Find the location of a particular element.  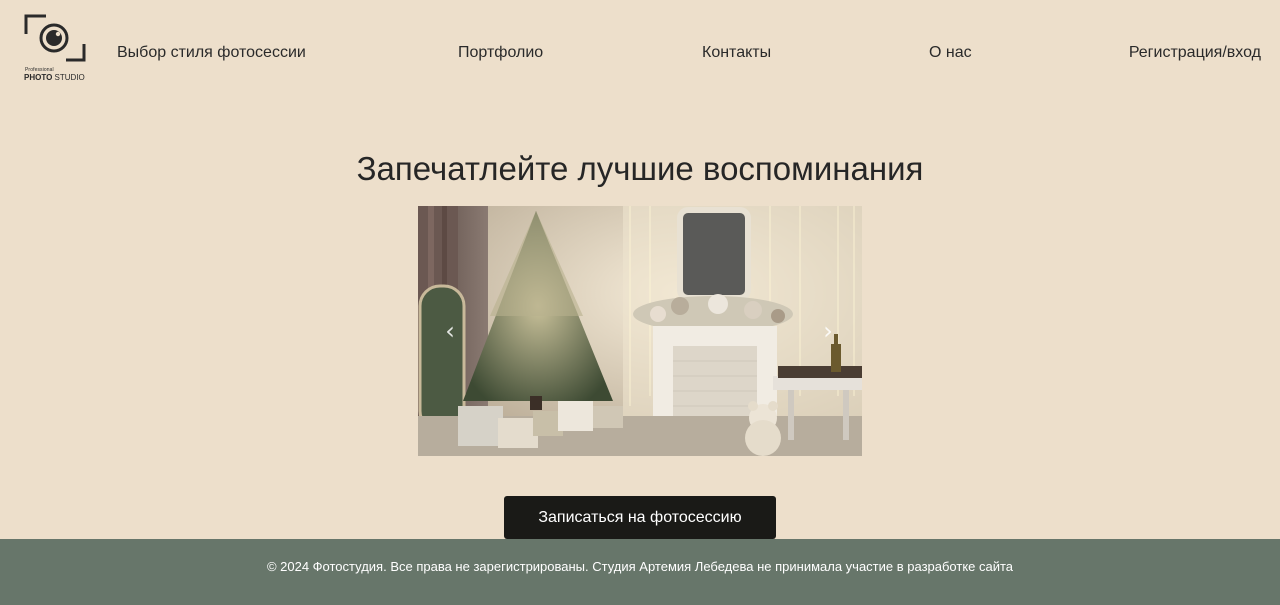

chevron-right-icon: › is located at coordinates (828, 331).